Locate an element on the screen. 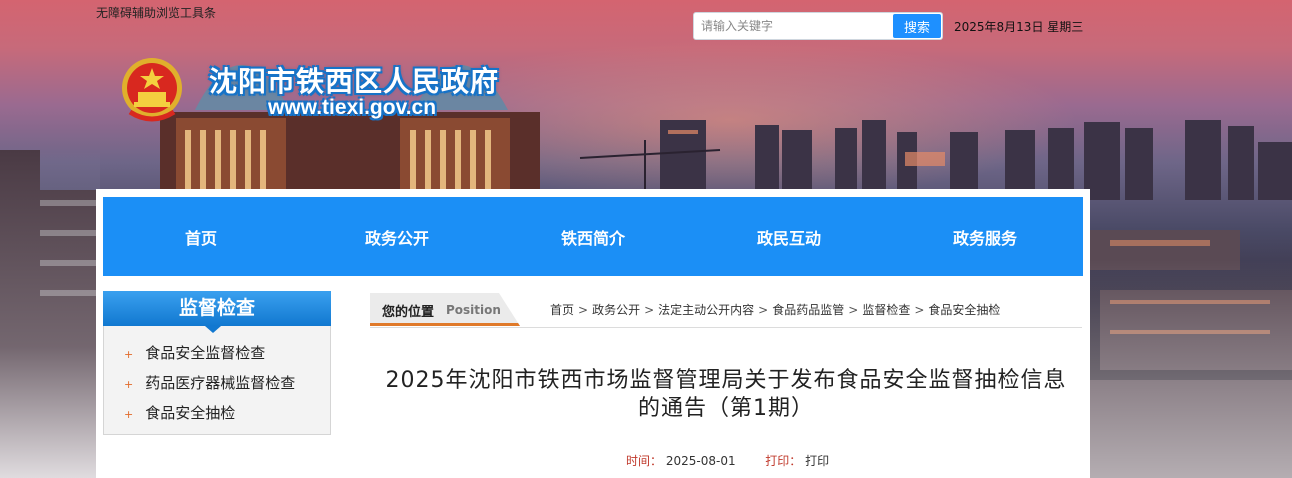 This screenshot has height=478, width=1292. location-label-en: Position is located at coordinates (473, 310).